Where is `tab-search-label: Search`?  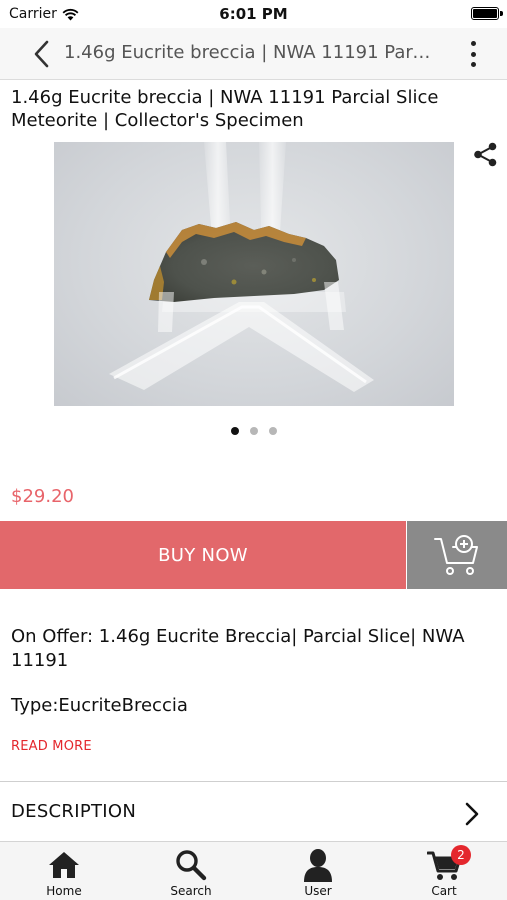 tab-search-label: Search is located at coordinates (191, 891).